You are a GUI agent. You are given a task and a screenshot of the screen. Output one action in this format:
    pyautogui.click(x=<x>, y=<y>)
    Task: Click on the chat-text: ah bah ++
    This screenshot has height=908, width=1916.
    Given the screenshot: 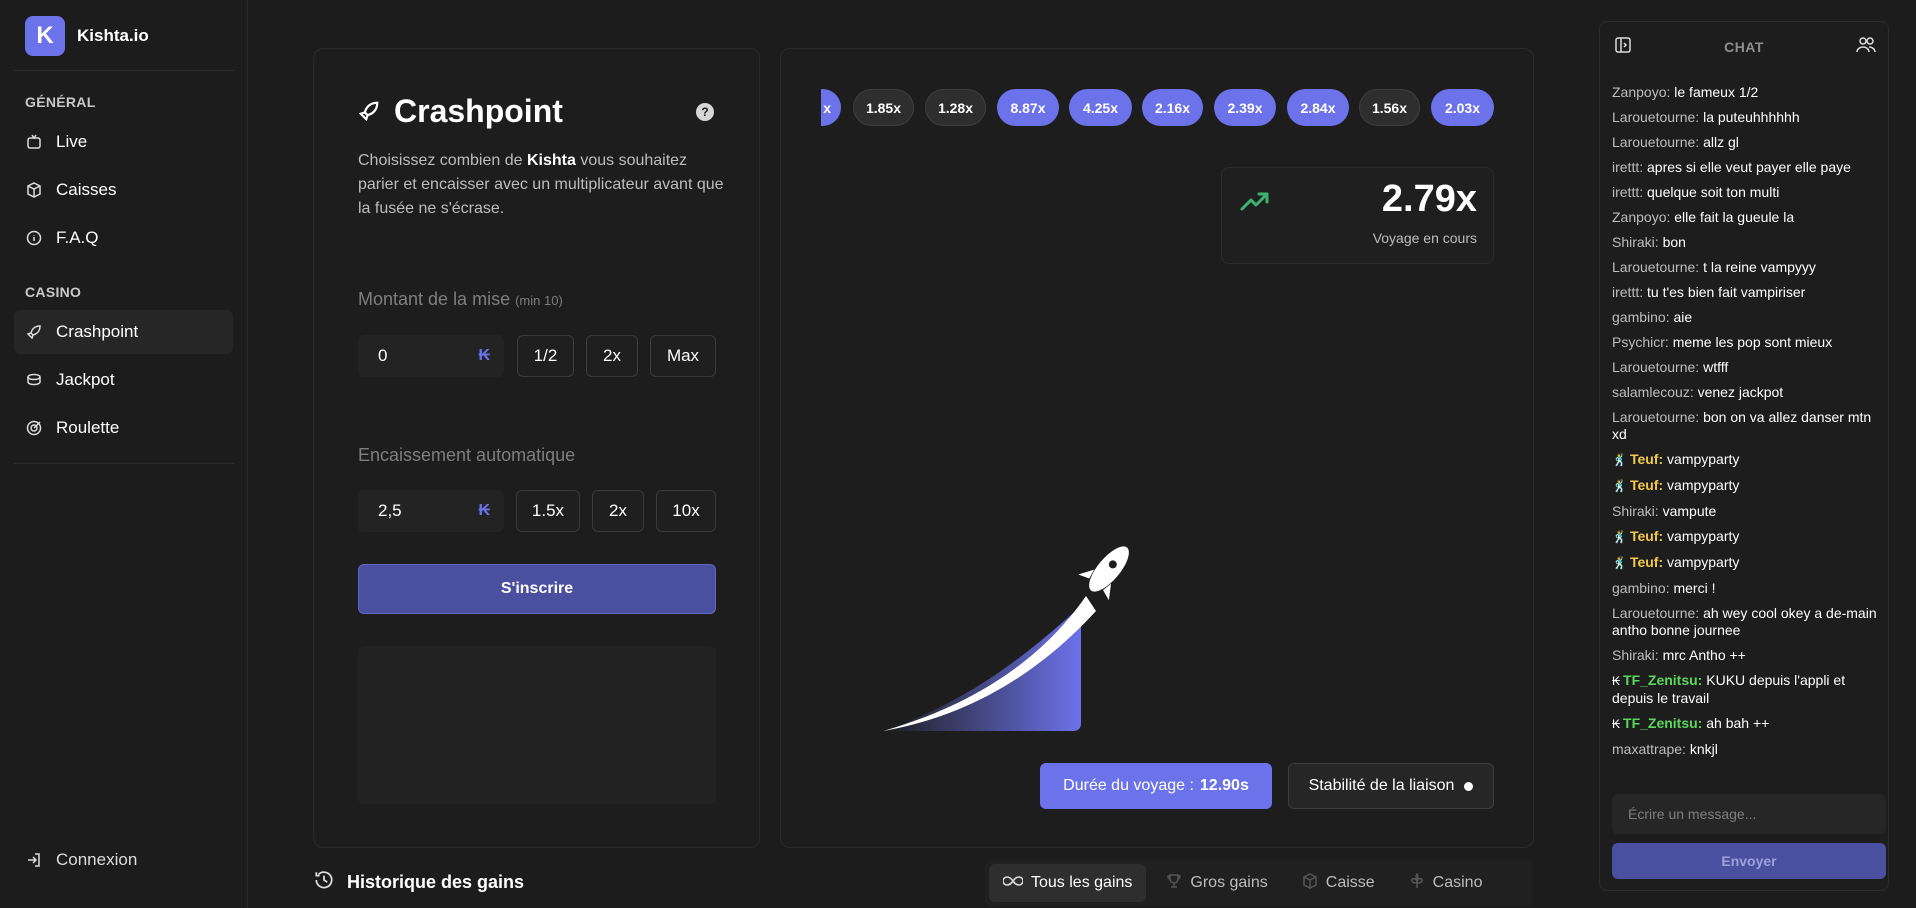 What is the action you would take?
    pyautogui.click(x=1738, y=723)
    